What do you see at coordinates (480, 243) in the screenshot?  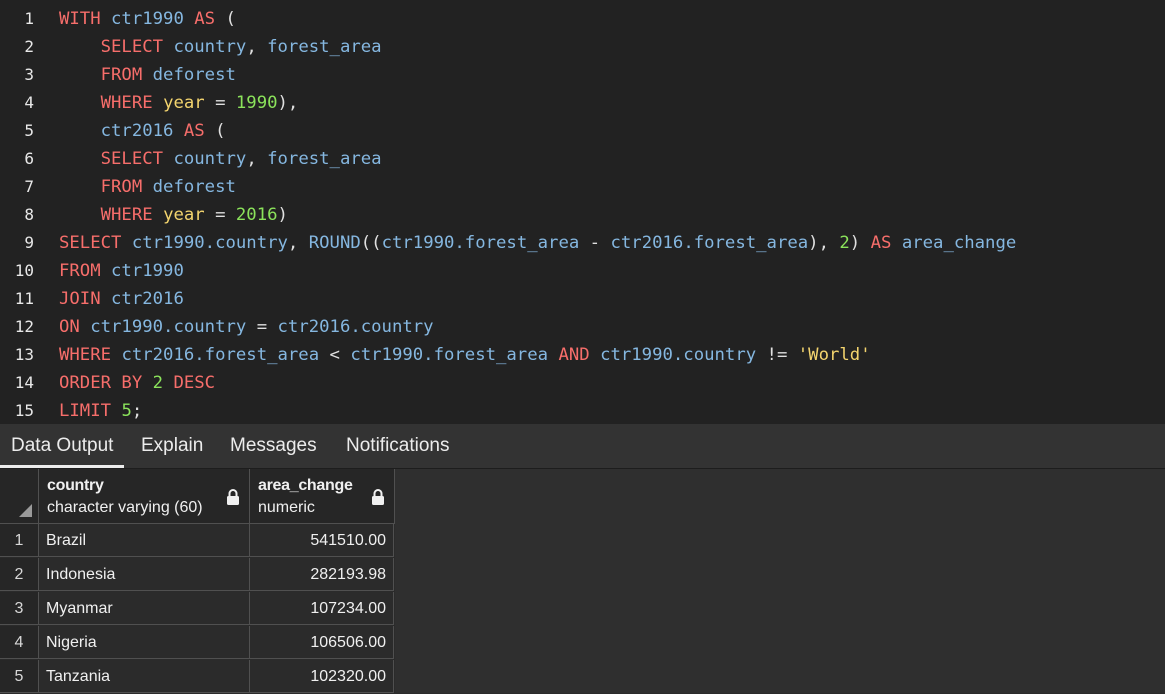 I see `code-token: ctr1990.forest_area` at bounding box center [480, 243].